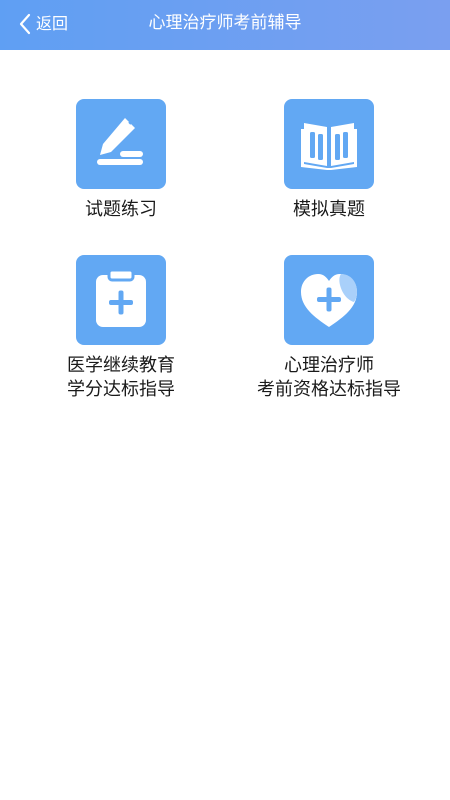 This screenshot has height=800, width=450. I want to click on grid-item-qualification-guidance: 心理治疗师 考前资格达标指导, so click(329, 328).